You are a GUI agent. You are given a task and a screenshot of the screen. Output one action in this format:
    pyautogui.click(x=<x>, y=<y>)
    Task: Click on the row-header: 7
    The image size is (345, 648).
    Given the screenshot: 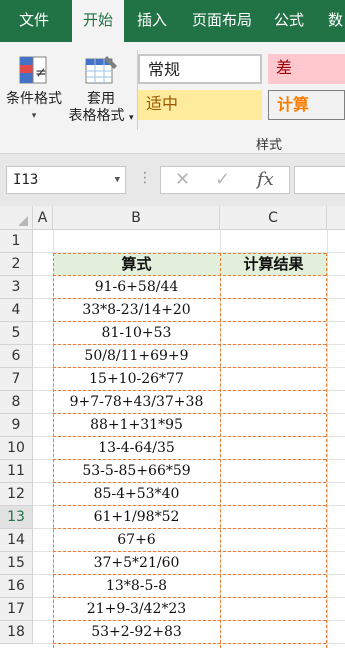 What is the action you would take?
    pyautogui.click(x=16, y=379)
    